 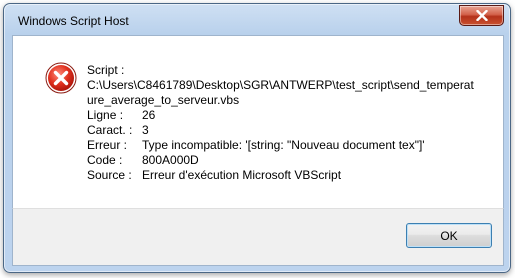 I want to click on field-row-caract: Caract. : 3, so click(x=292, y=130).